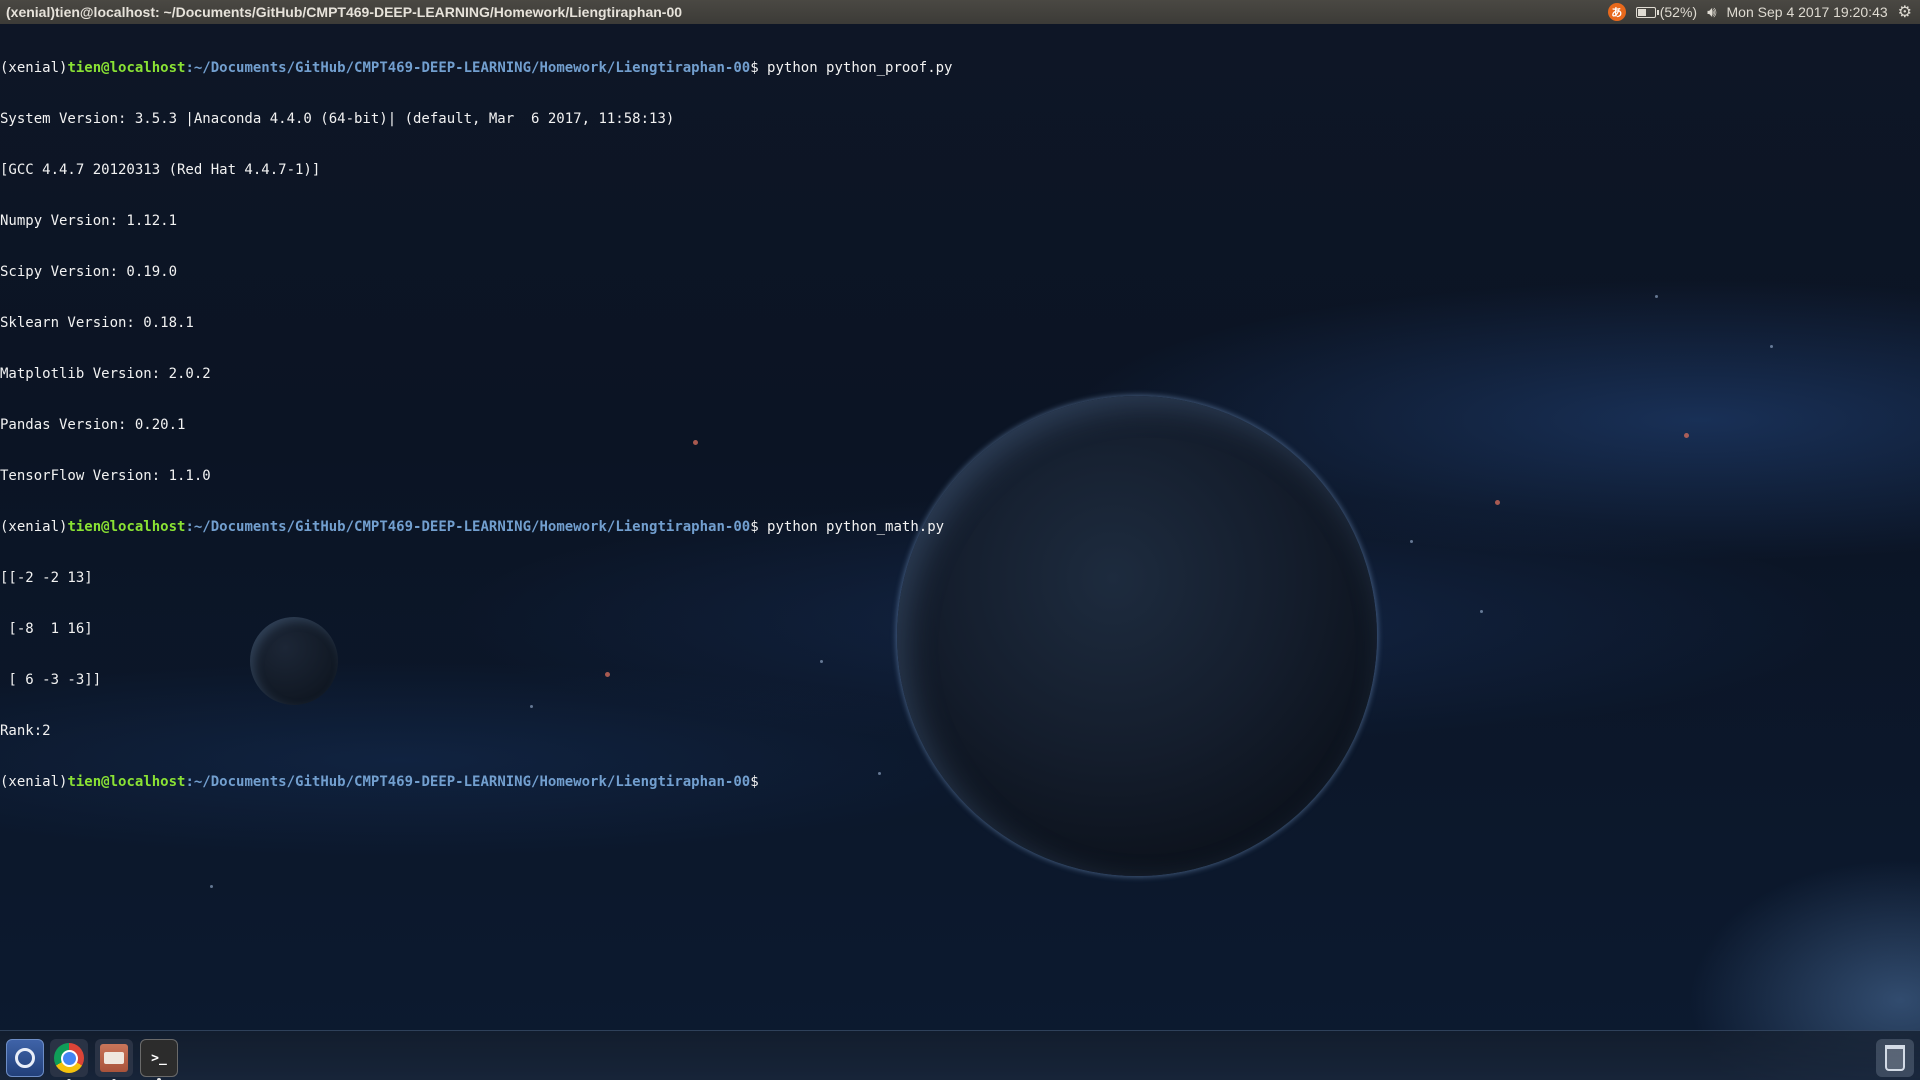 The width and height of the screenshot is (1920, 1080). I want to click on system-icon, so click(25, 1058).